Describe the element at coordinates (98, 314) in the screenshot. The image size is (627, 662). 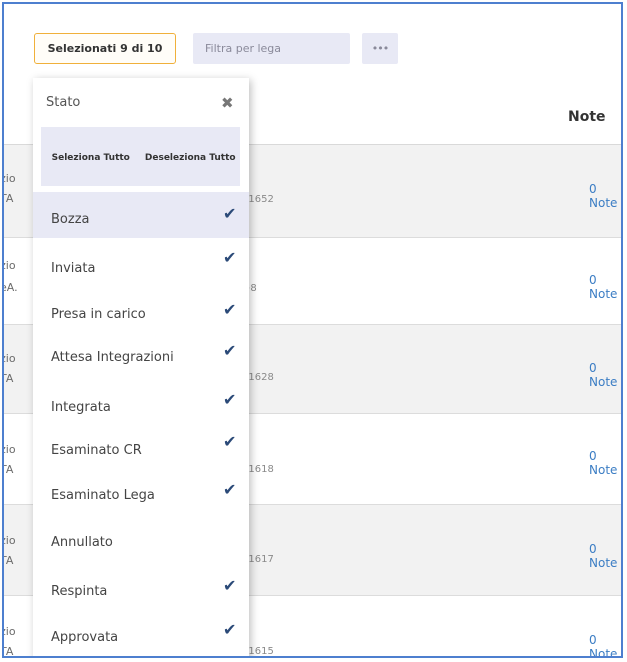
I see `option-label: Presa in carico` at that location.